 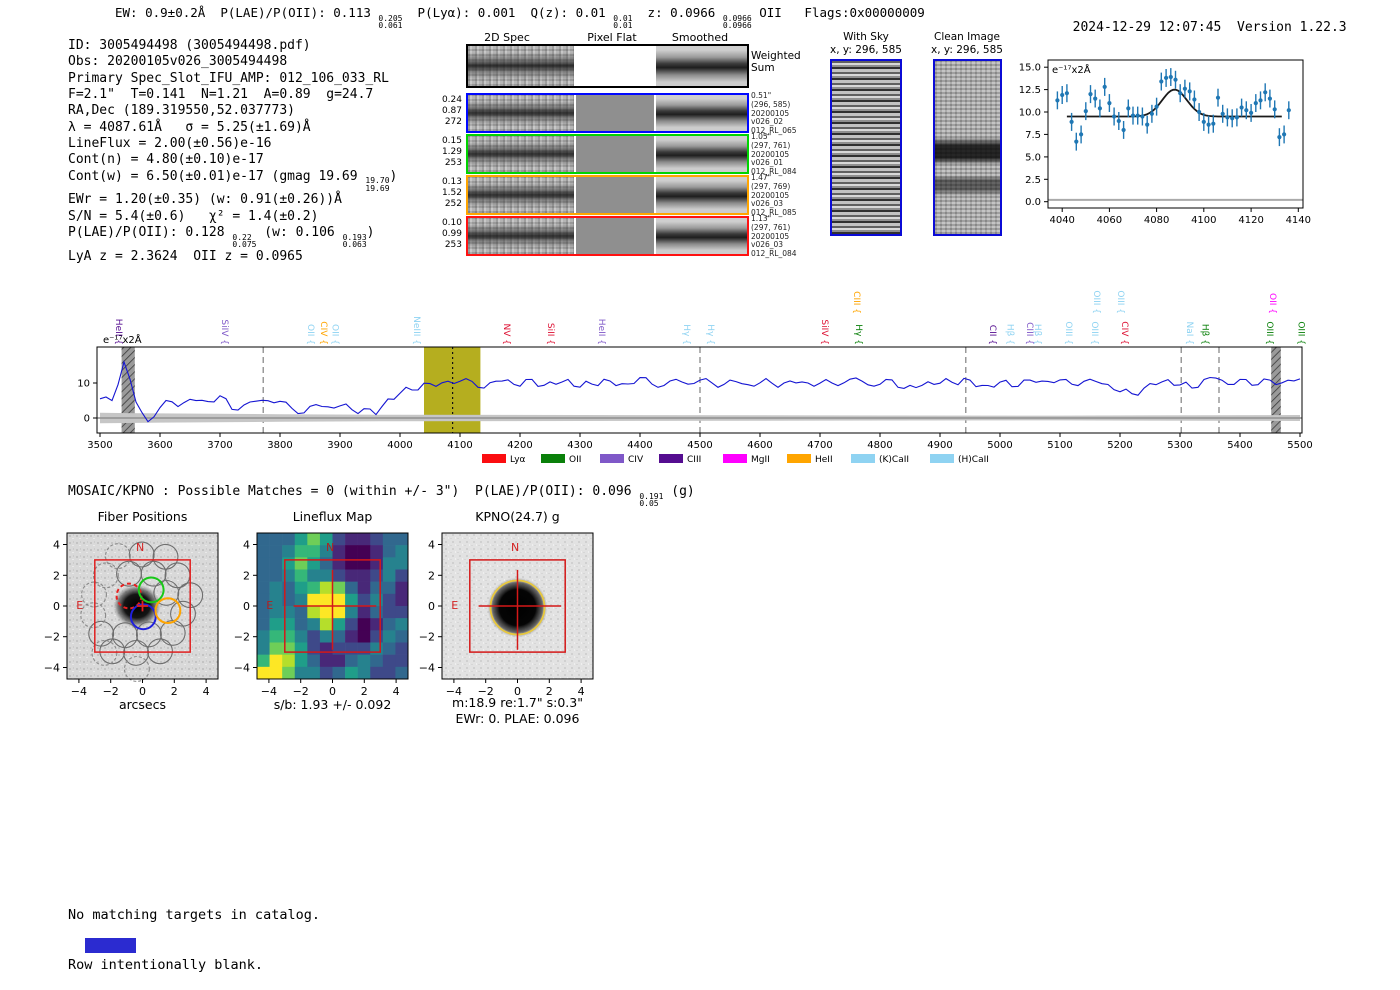 I want to click on svg-text: 4140, so click(x=1298, y=220).